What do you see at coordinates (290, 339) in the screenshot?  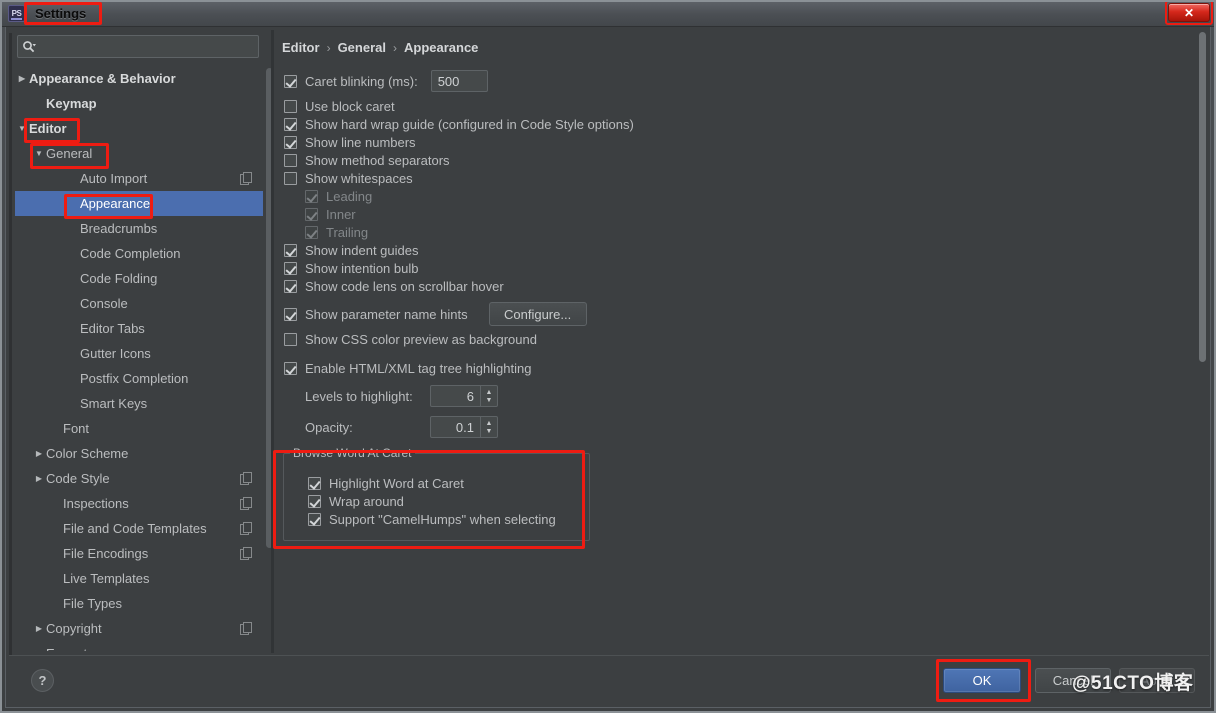 I see `show-css-color-preview-checkbox` at bounding box center [290, 339].